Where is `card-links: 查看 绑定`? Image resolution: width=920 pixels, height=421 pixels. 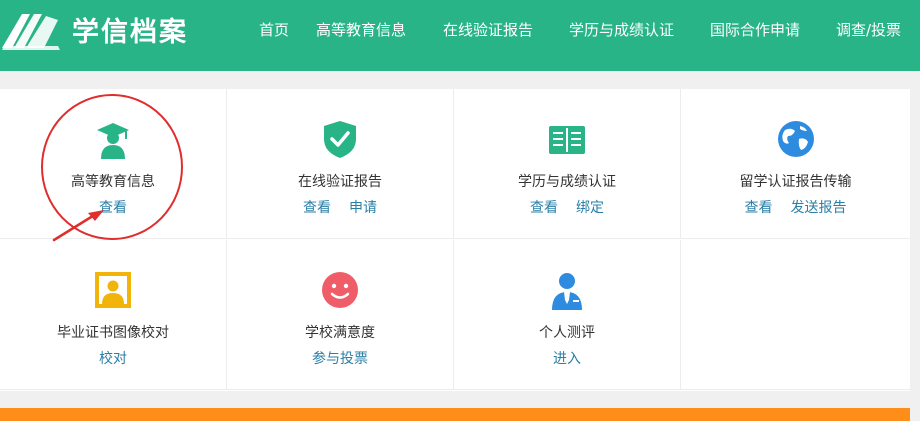
card-links: 查看 绑定 is located at coordinates (567, 208).